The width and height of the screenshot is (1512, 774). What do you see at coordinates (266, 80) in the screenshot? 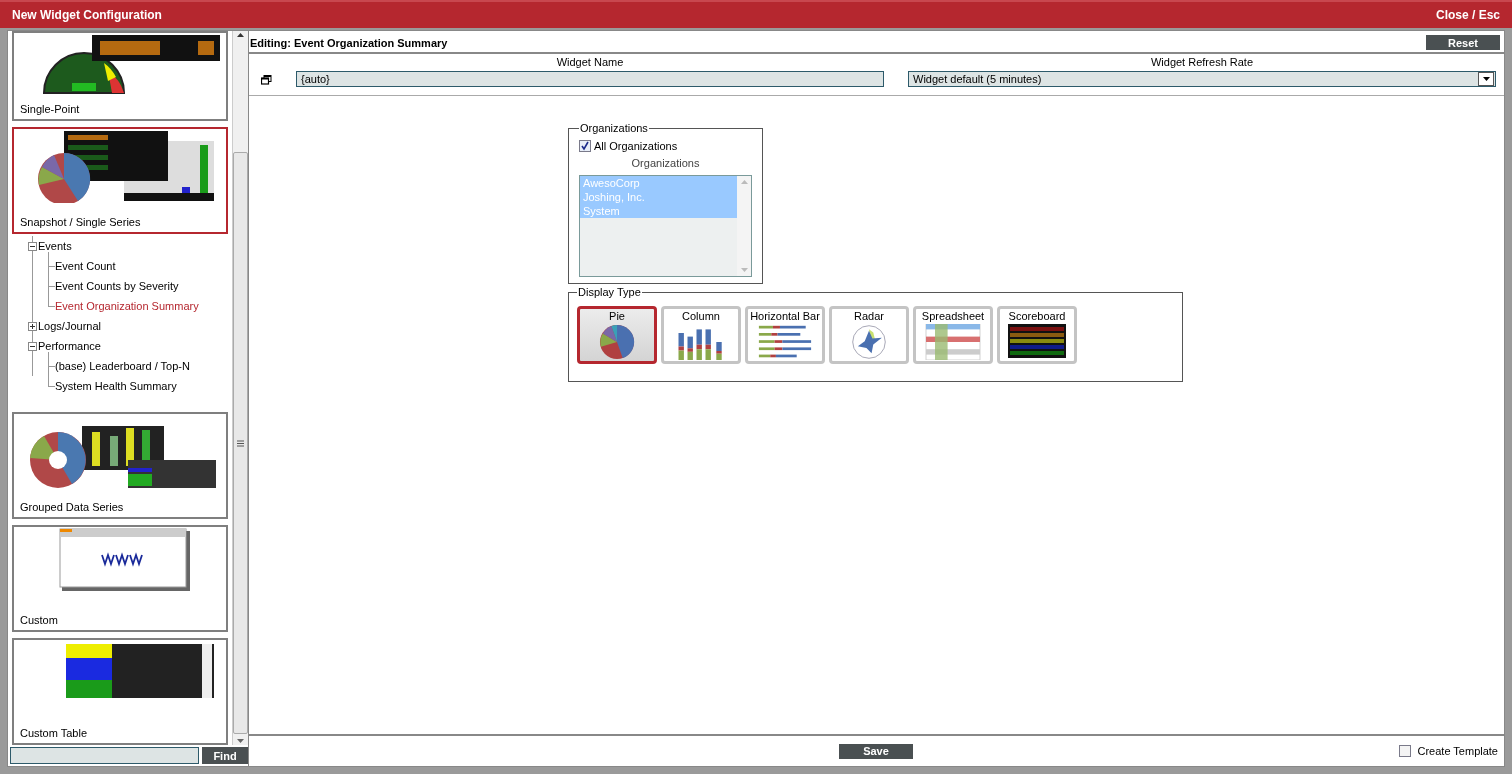
I see `windows-icon` at bounding box center [266, 80].